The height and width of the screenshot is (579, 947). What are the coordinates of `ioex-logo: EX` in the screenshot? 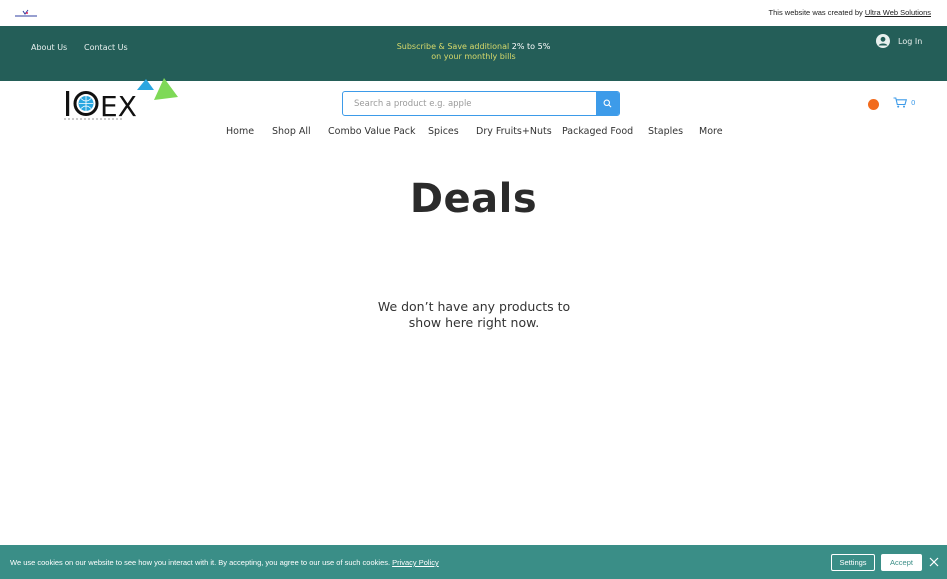 It's located at (124, 99).